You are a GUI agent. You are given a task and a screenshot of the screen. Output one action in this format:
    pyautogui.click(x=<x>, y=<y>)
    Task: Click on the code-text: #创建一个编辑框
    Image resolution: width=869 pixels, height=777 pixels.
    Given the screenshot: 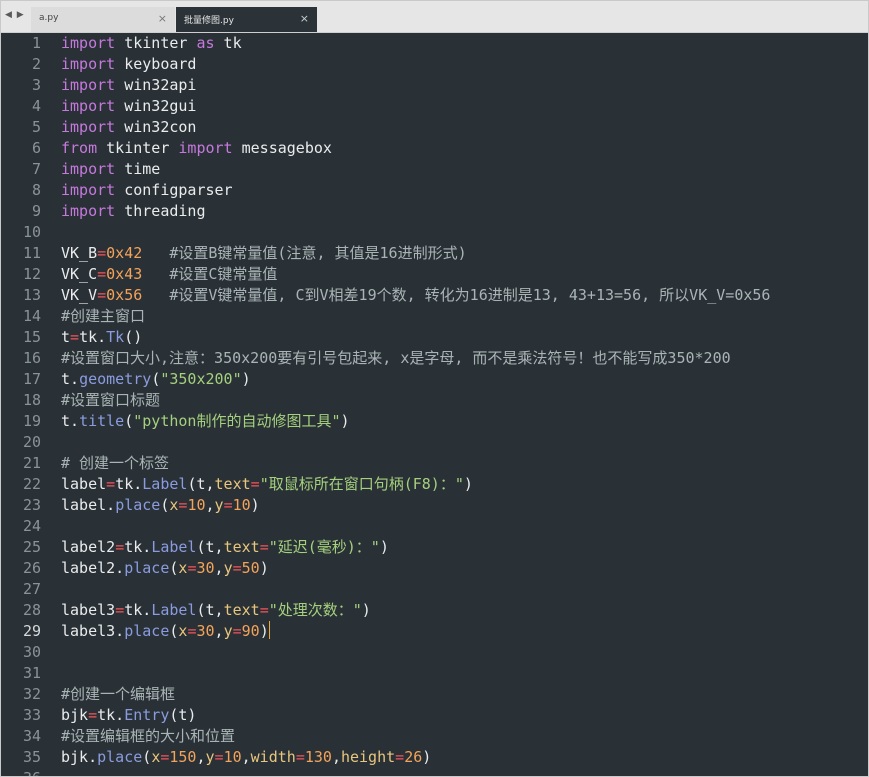 What is the action you would take?
    pyautogui.click(x=118, y=694)
    